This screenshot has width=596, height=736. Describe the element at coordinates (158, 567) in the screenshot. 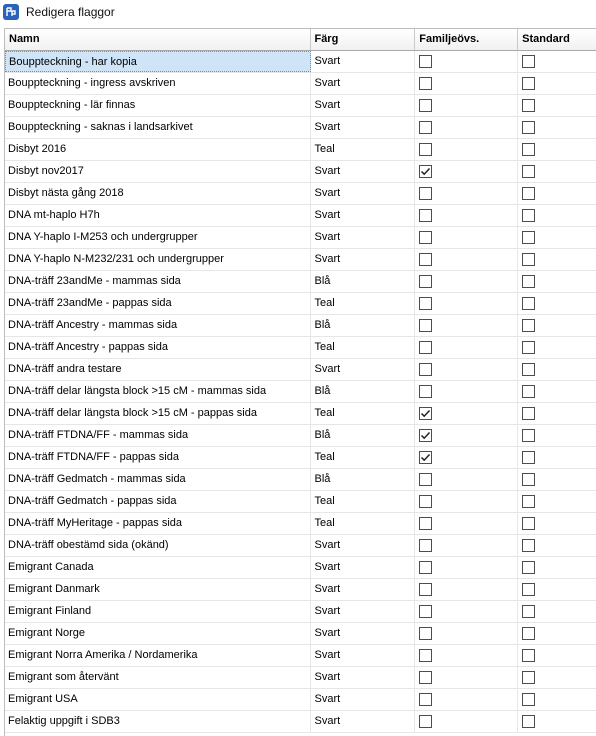

I see `flag-name-cell: Emigrant Canada` at that location.